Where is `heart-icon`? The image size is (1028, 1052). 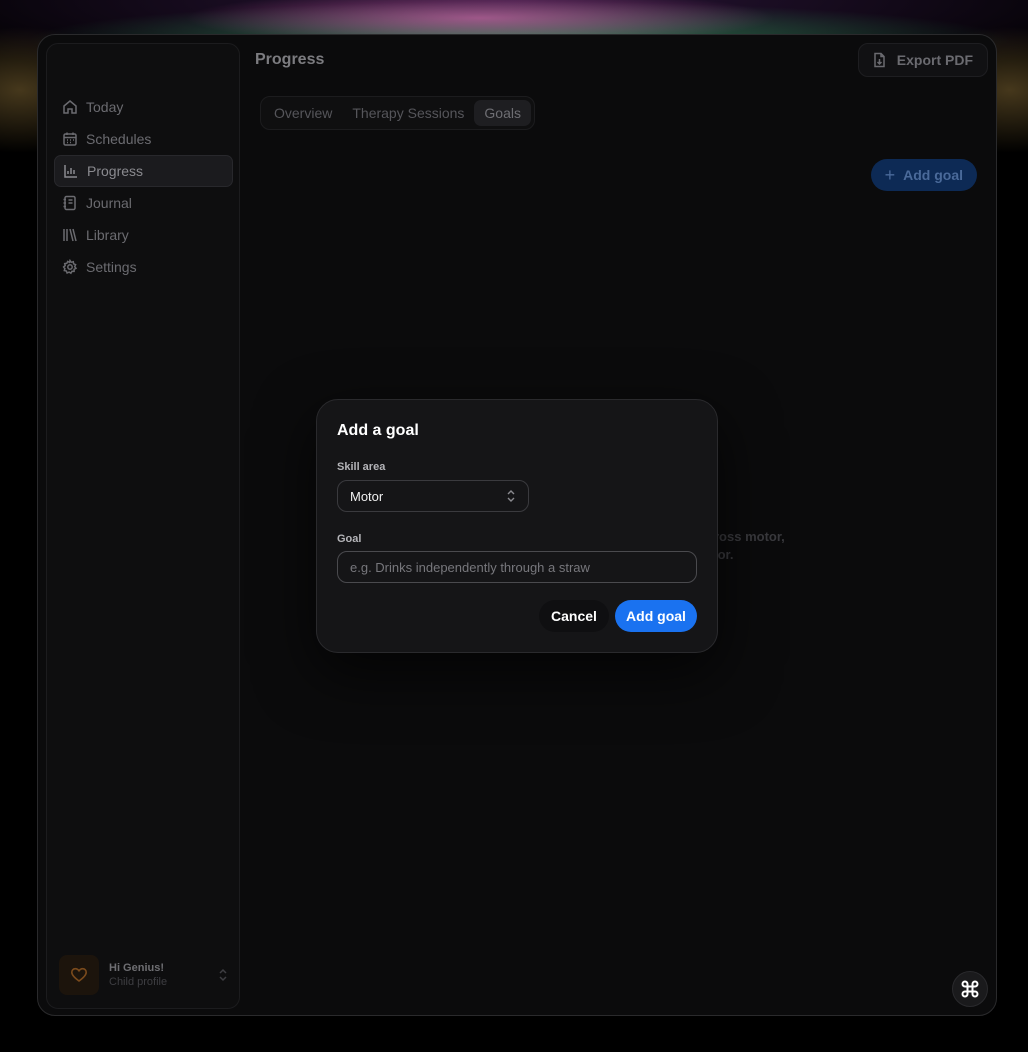 heart-icon is located at coordinates (79, 974).